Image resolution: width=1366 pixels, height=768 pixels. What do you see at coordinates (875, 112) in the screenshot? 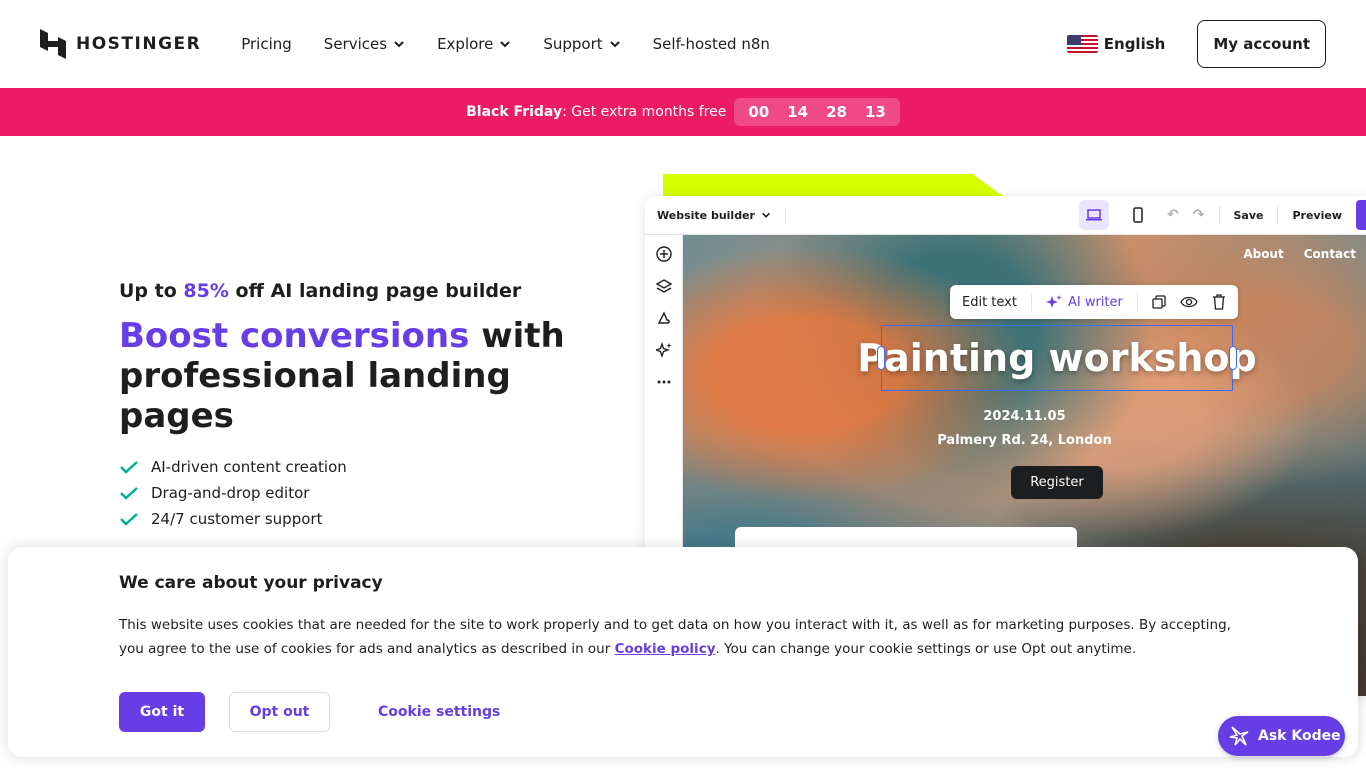
I see `countdown-seconds: 13` at bounding box center [875, 112].